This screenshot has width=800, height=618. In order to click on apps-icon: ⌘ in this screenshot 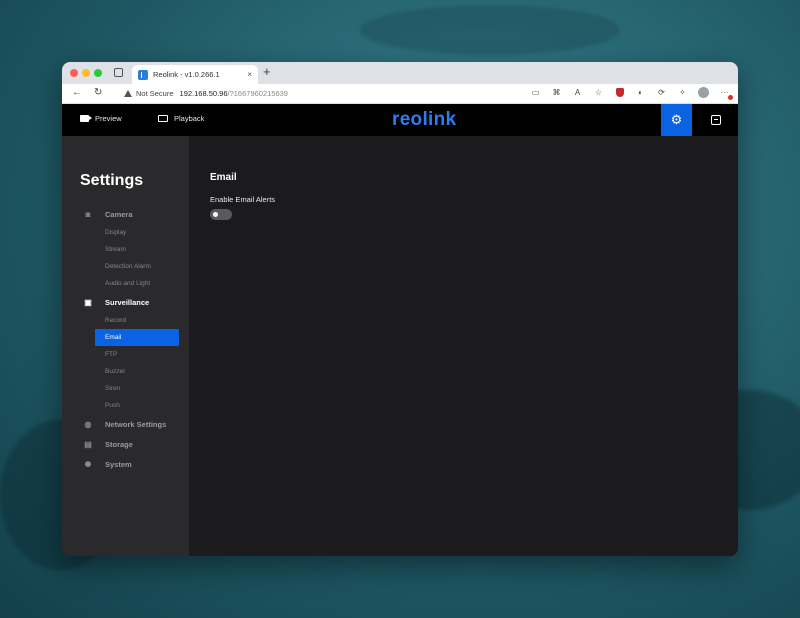, I will do `click(556, 92)`.